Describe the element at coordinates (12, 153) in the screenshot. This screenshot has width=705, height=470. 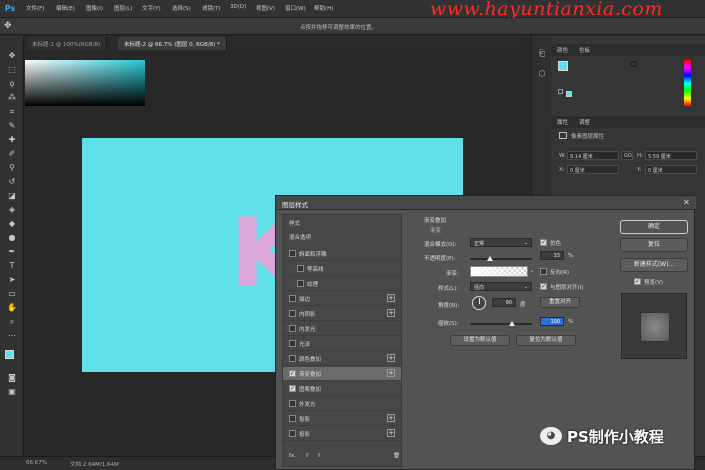
I see `brush-icon: ✐` at that location.